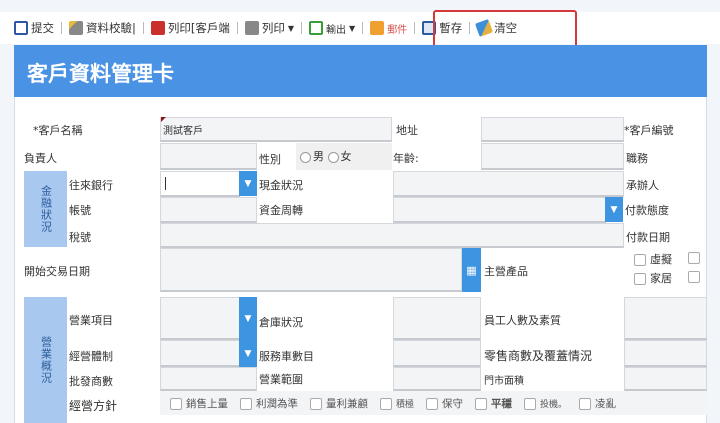 The height and width of the screenshot is (423, 720). I want to click on warehouse-label: 倉庫狀況, so click(281, 322).